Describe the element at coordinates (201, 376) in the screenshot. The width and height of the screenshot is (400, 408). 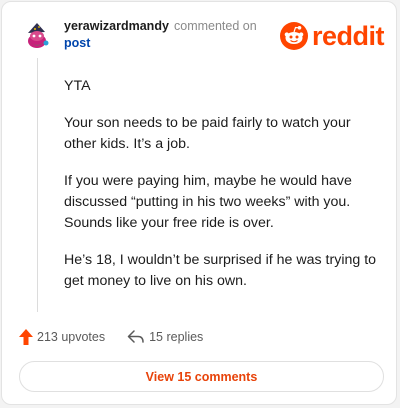
I see `view-comments-button: View 15 comments` at that location.